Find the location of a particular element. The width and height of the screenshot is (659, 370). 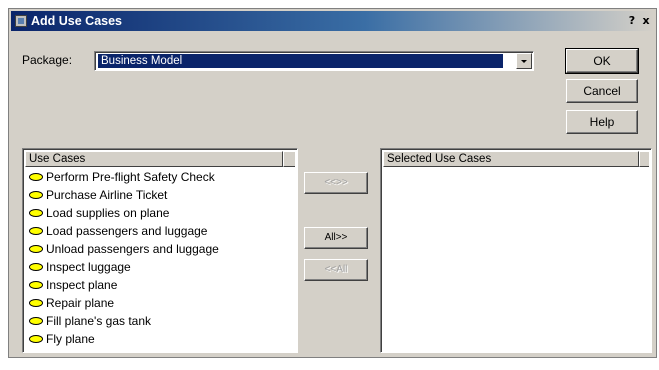

use-case-label: Load passengers and luggage is located at coordinates (127, 231).